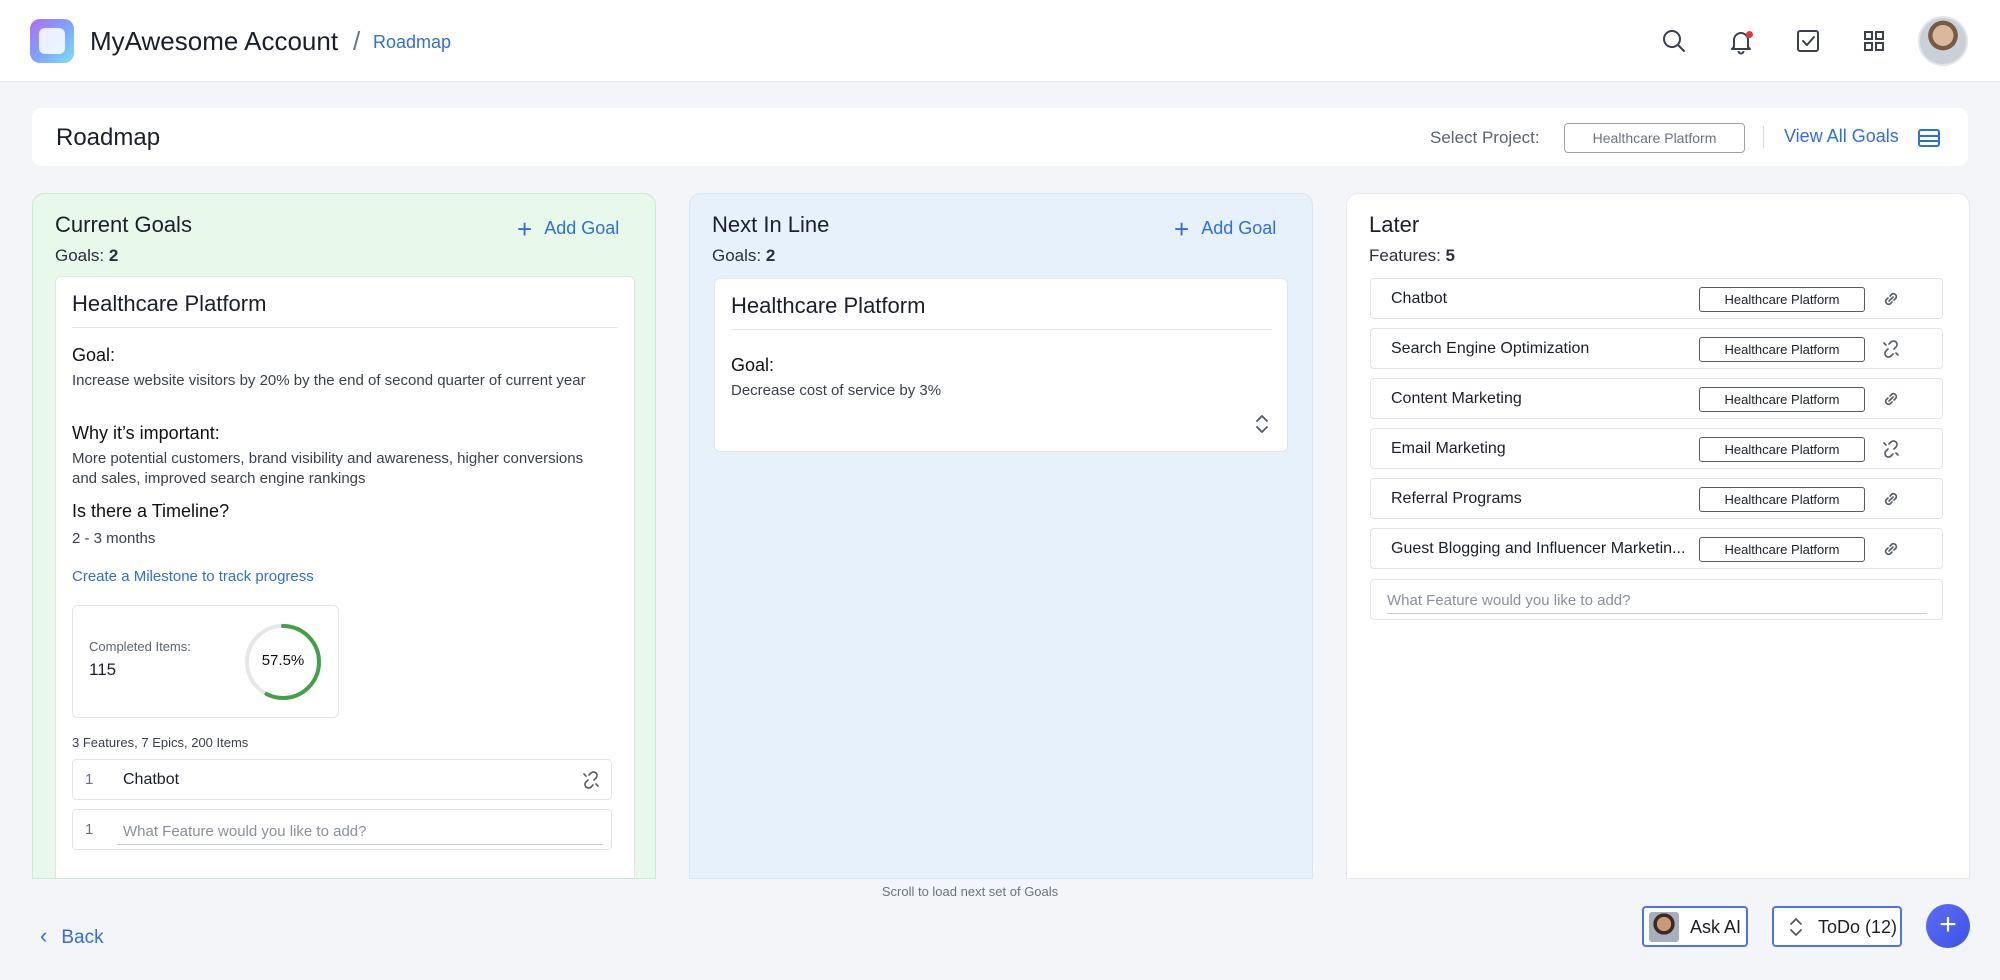 The image size is (2000, 980). What do you see at coordinates (151, 511) in the screenshot?
I see `timeline-label: Is there a Timeline?` at bounding box center [151, 511].